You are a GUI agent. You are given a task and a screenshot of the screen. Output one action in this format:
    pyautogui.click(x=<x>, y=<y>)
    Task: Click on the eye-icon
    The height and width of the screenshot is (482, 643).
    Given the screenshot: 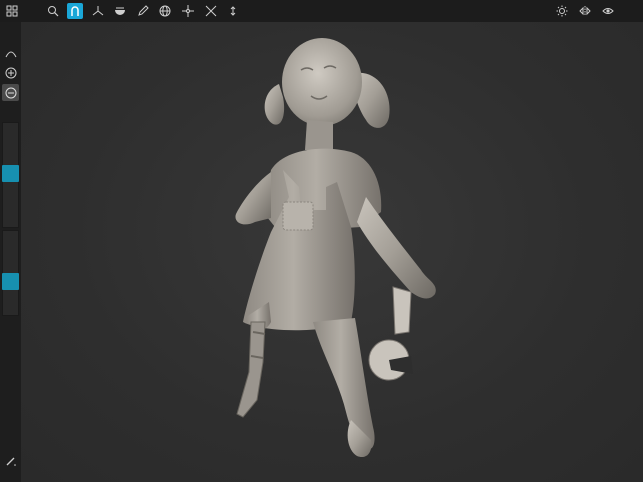 What is the action you would take?
    pyautogui.click(x=608, y=11)
    